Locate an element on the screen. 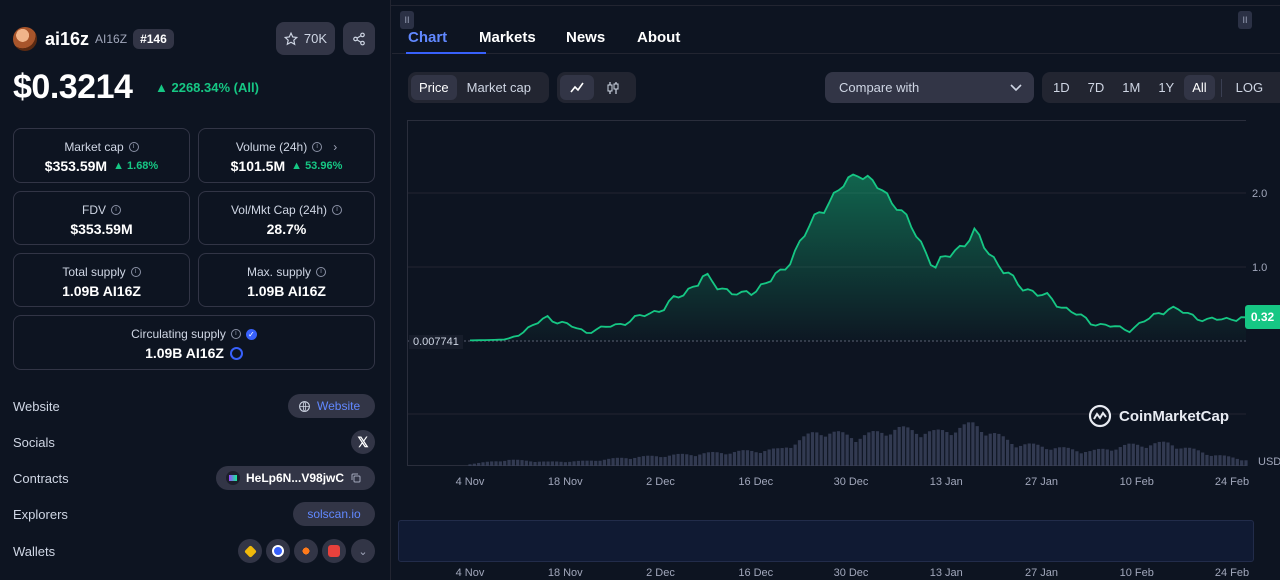 The height and width of the screenshot is (580, 1280). range-navigator is located at coordinates (826, 541).